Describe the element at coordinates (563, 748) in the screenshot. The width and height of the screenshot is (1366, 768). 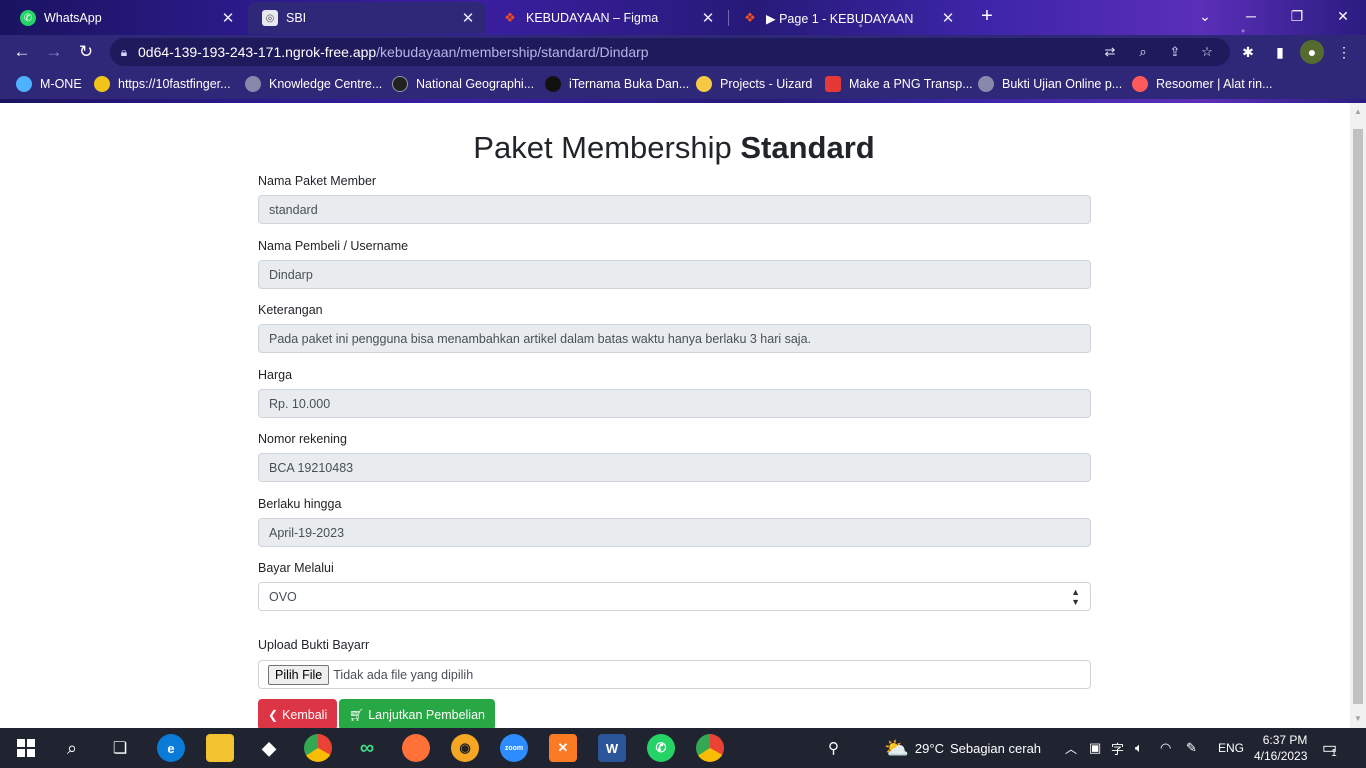
I see `xampp-icon: ✕` at that location.